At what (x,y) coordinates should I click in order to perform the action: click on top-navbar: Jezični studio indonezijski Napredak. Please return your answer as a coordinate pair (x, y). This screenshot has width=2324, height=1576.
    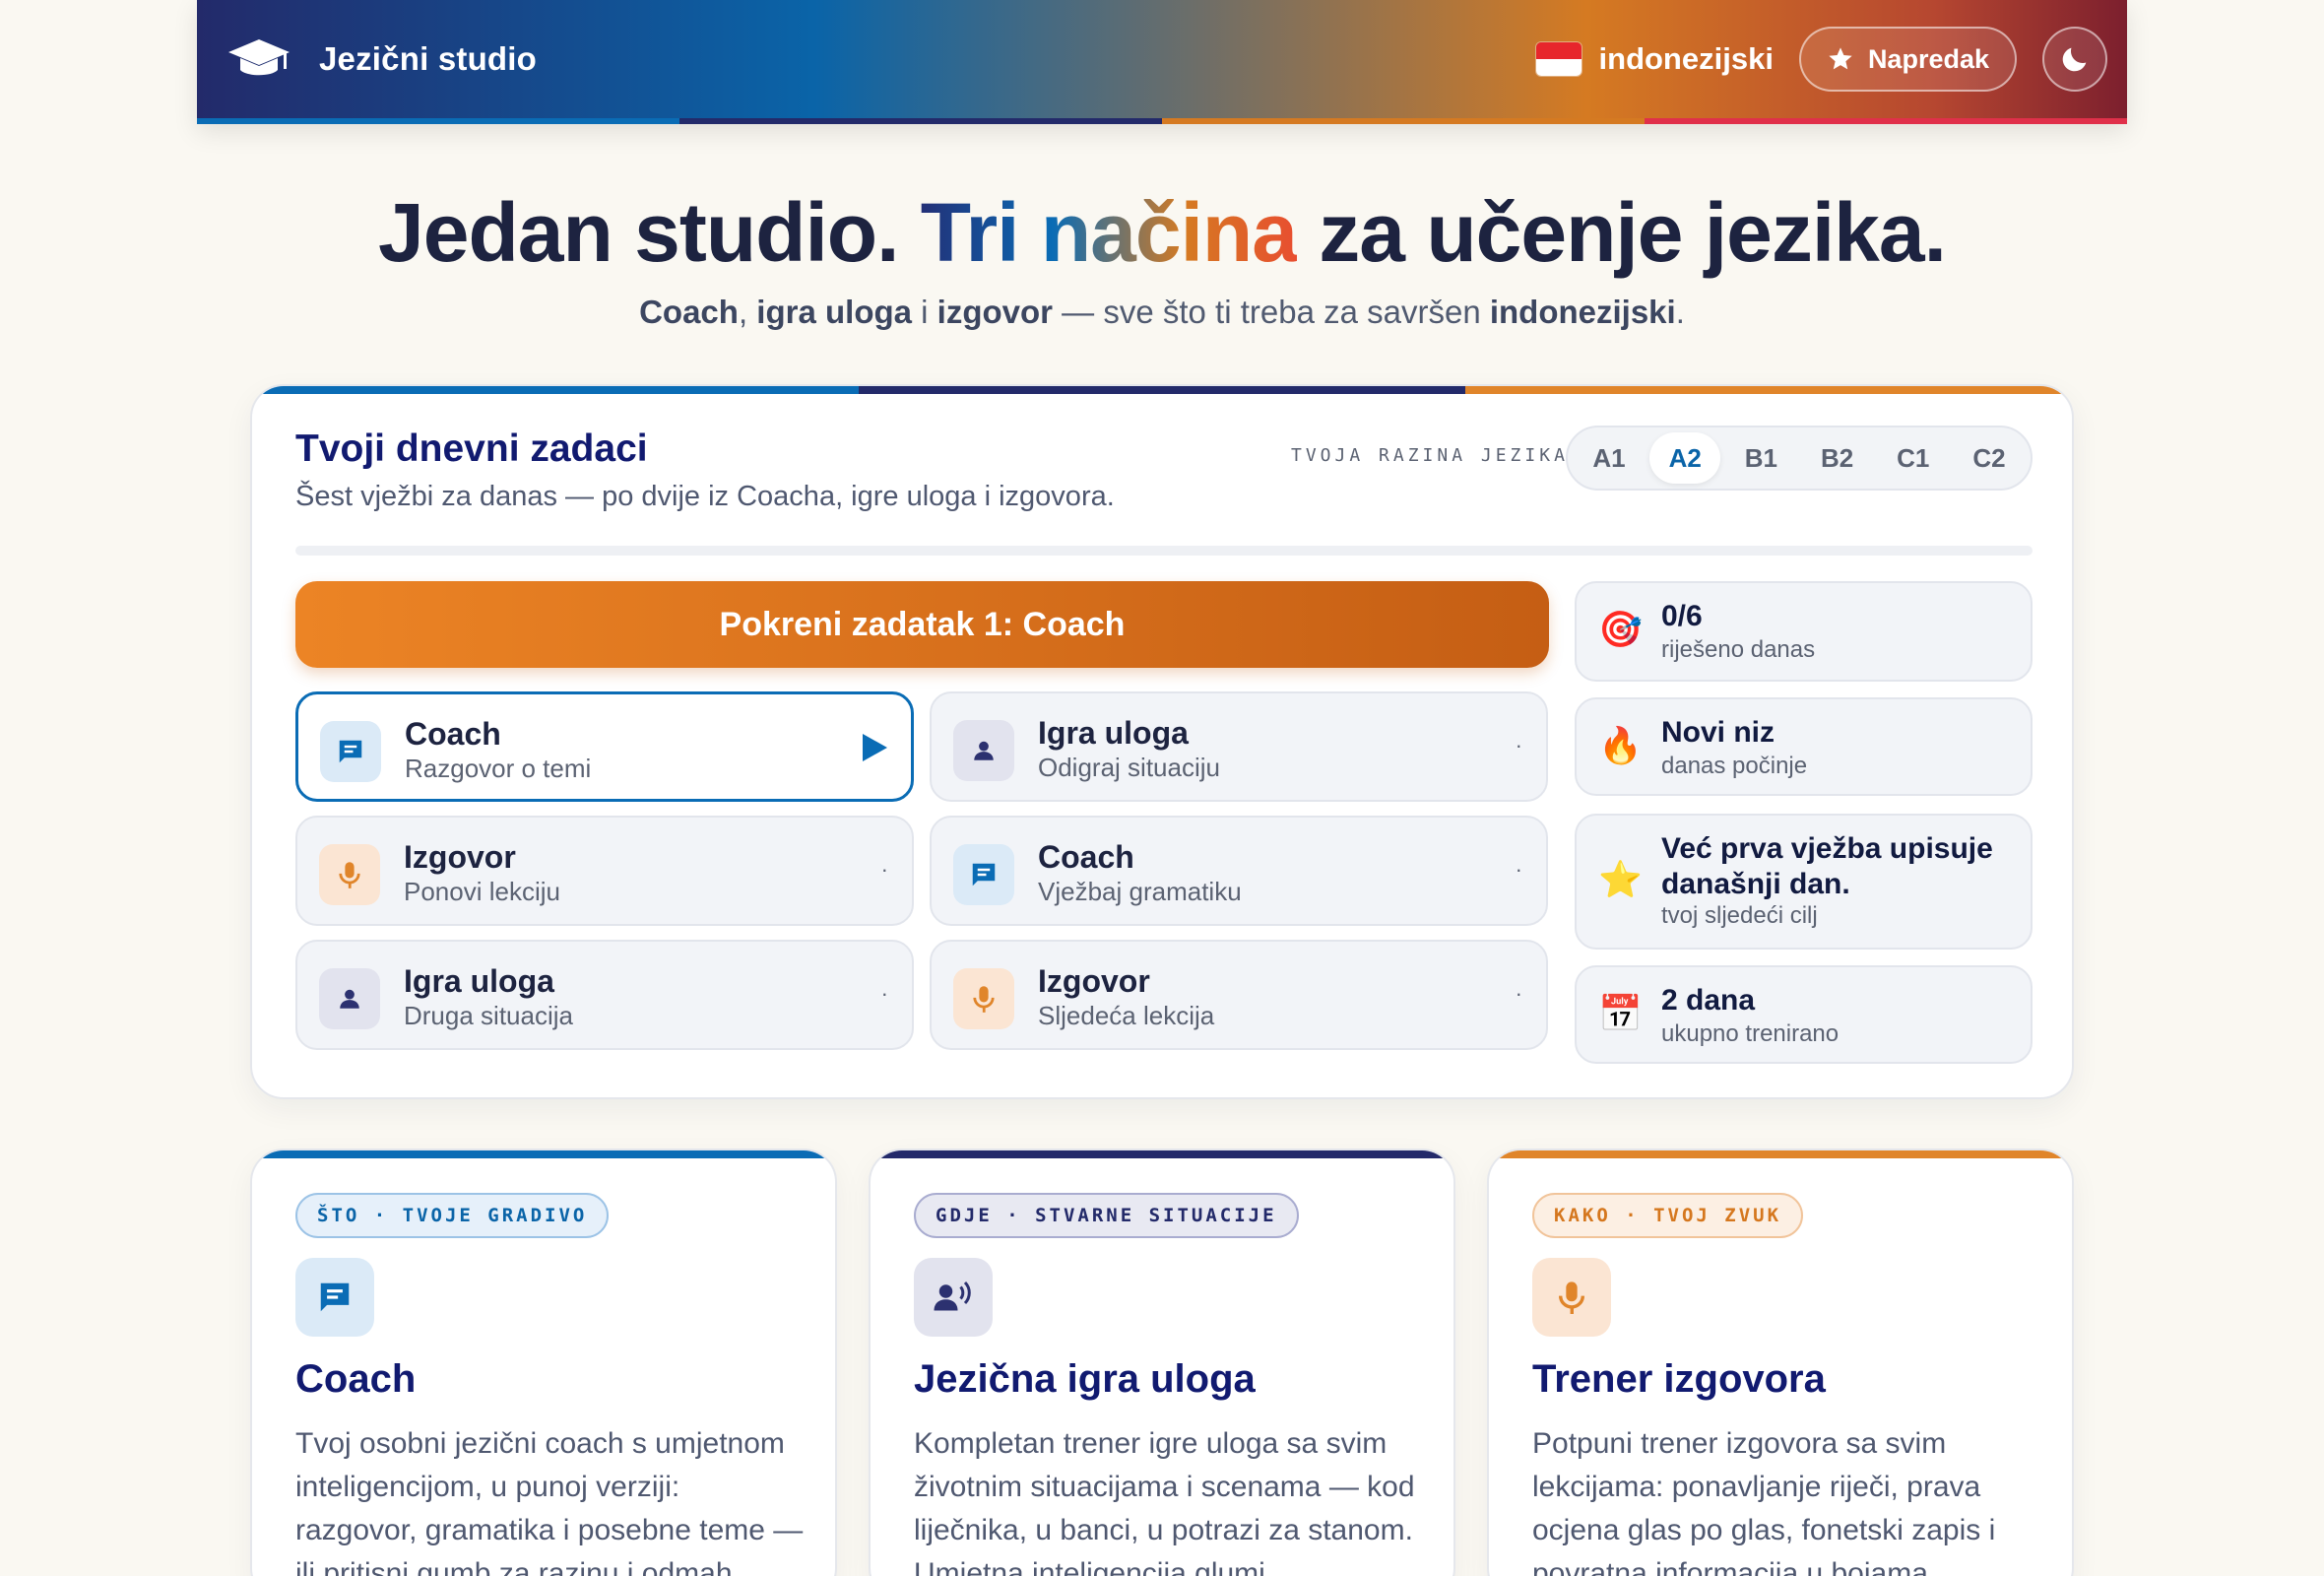
    Looking at the image, I should click on (1162, 62).